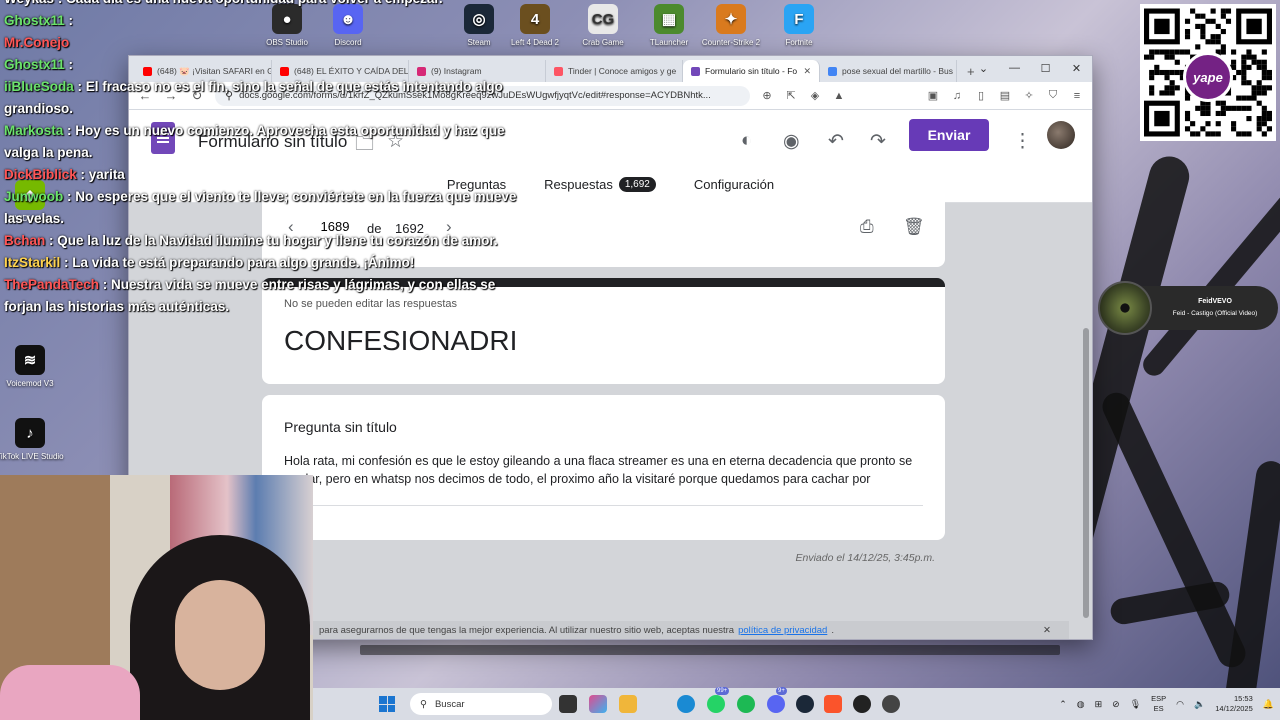 This screenshot has width=1280, height=720. Describe the element at coordinates (836, 141) in the screenshot. I see `undo-icon: ↶` at that location.